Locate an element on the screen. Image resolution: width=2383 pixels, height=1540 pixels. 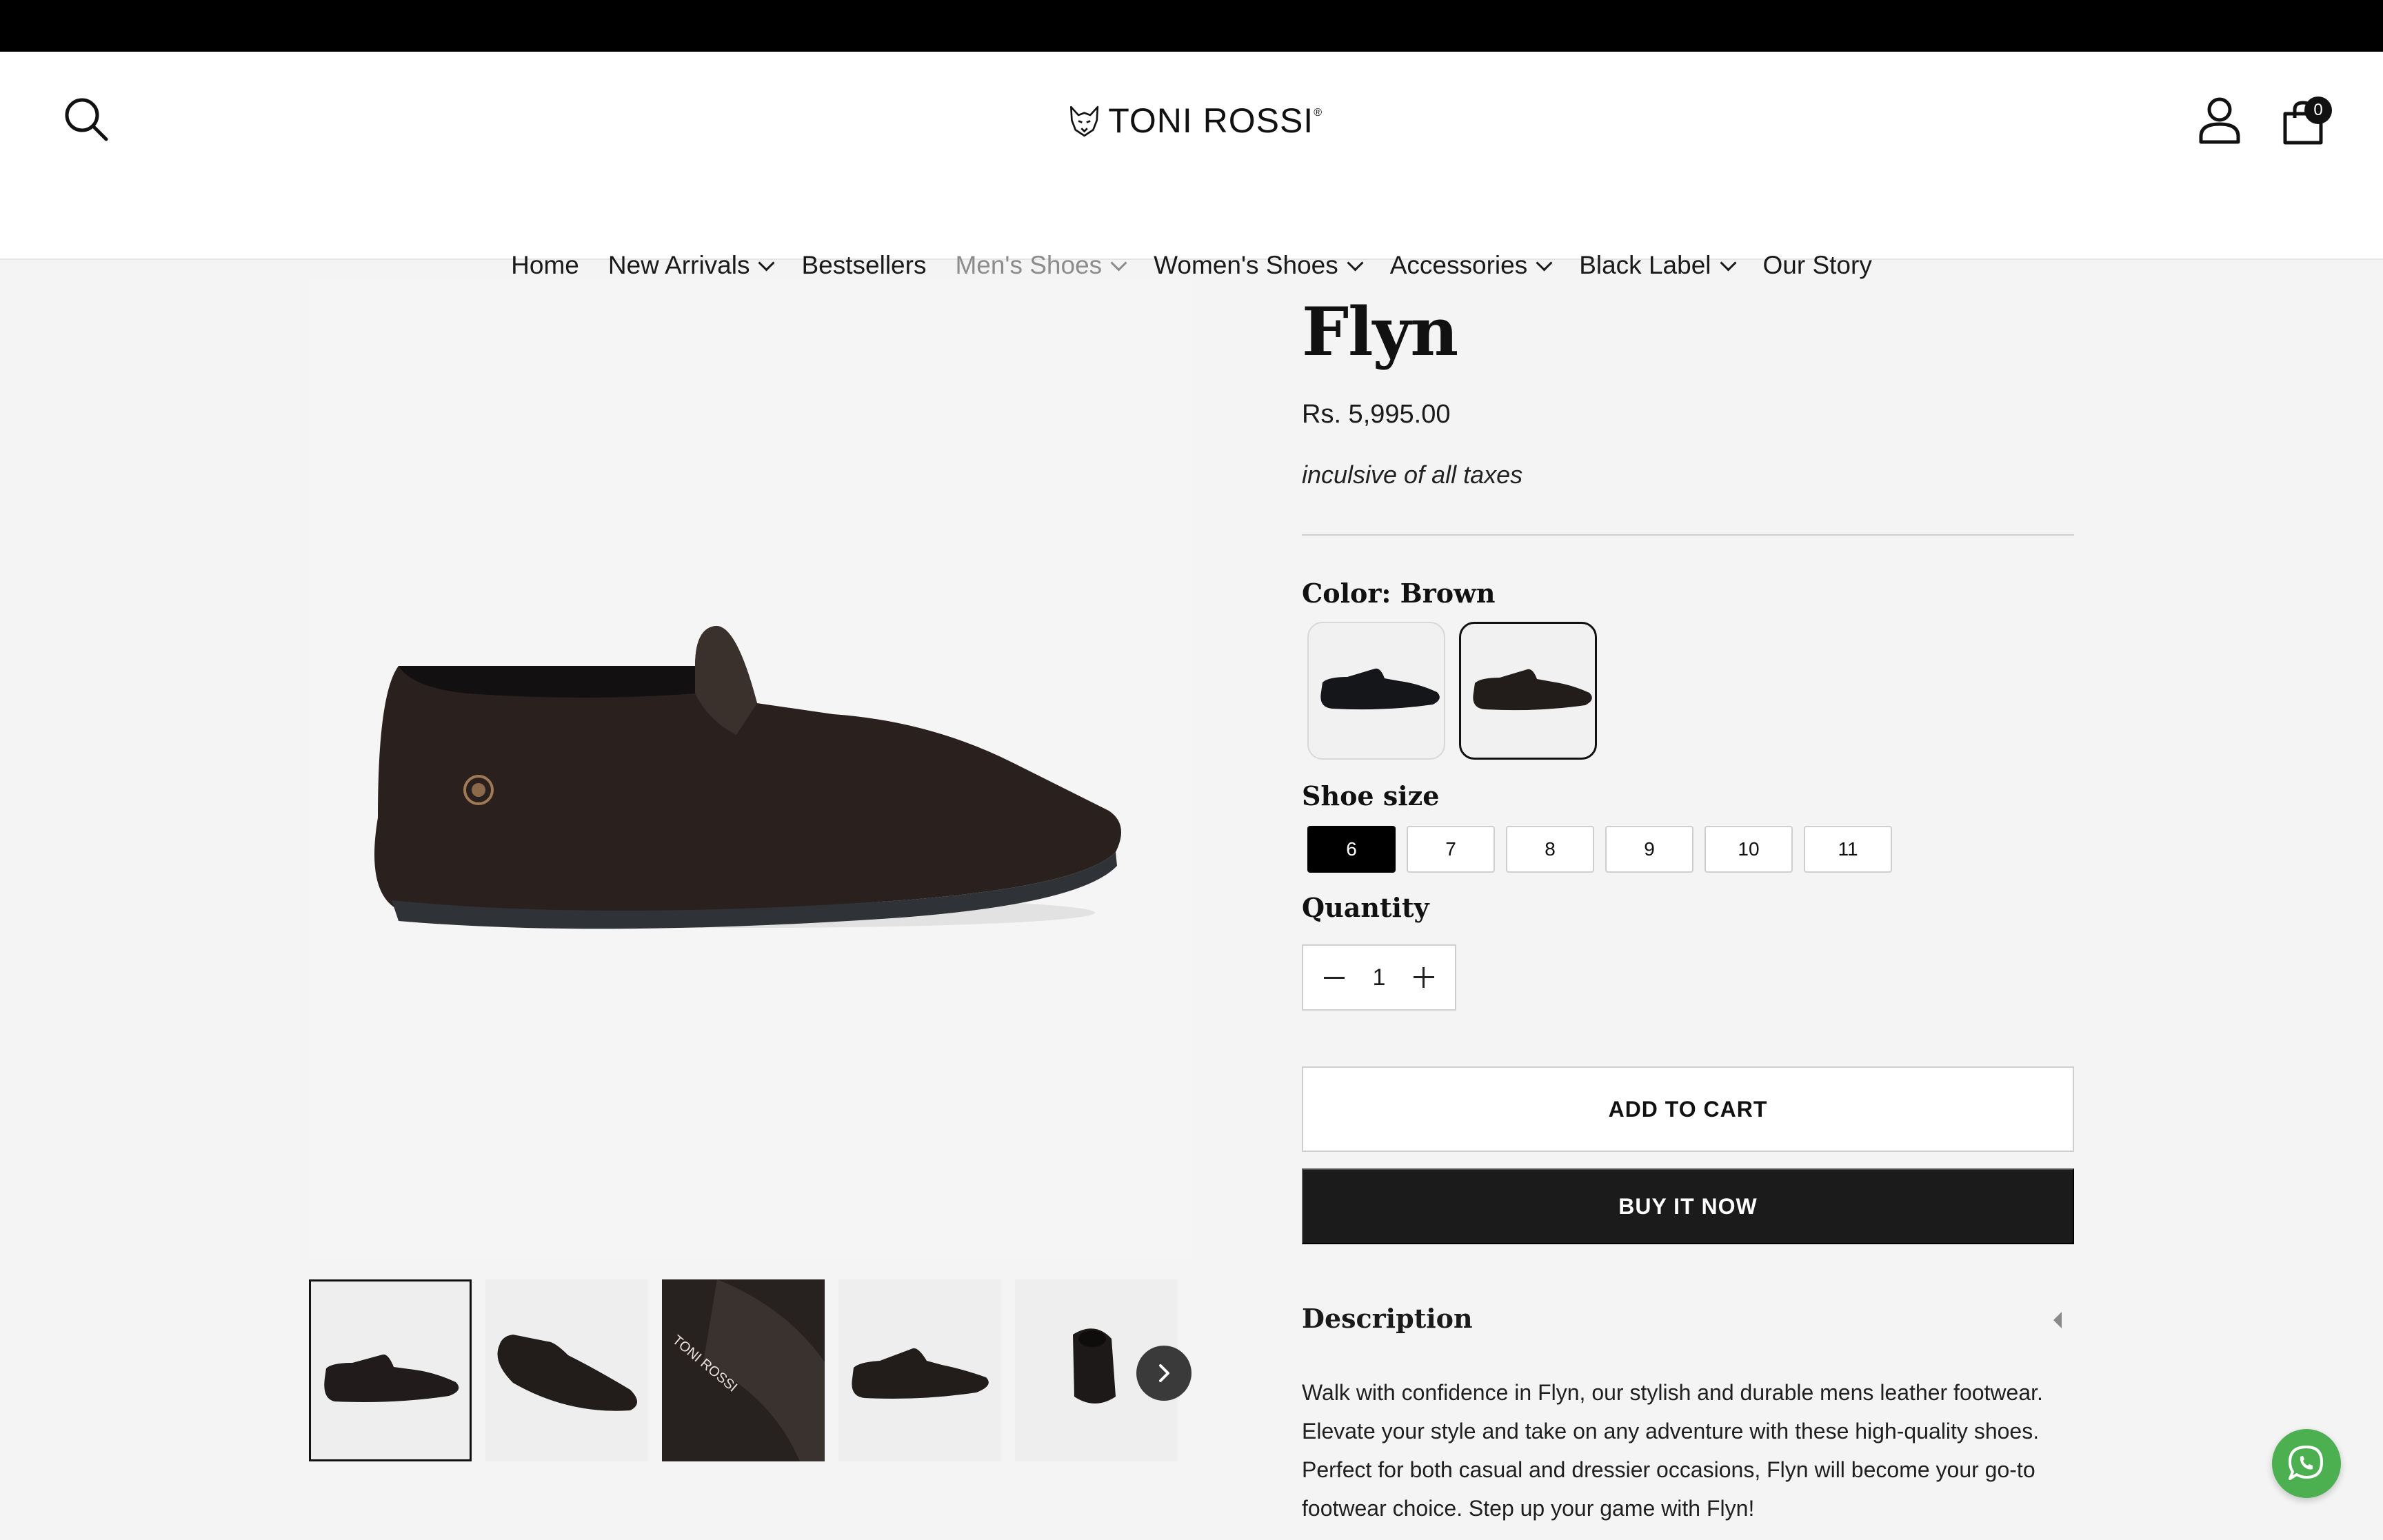
product-thumbnails: TONI ROSSI is located at coordinates (750, 1371).